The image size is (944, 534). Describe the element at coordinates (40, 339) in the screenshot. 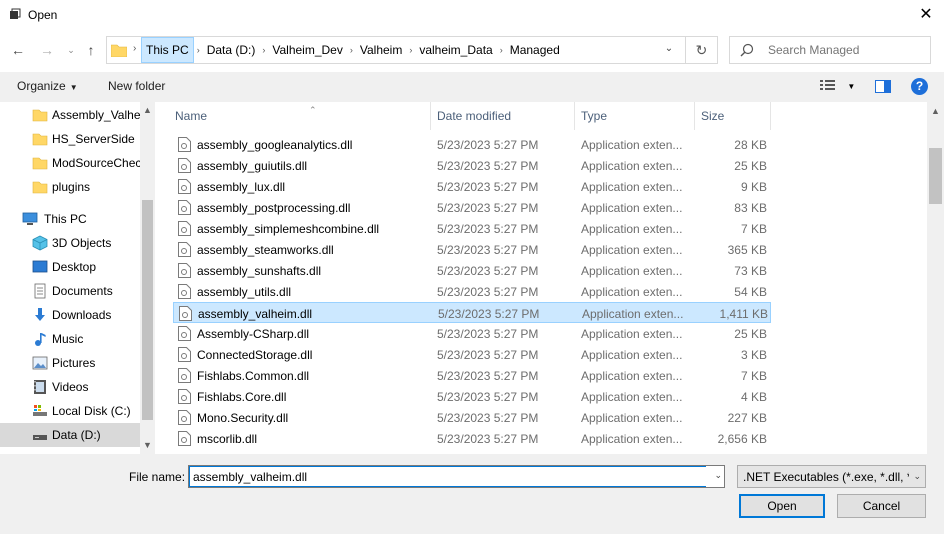

I see `music-icon` at that location.